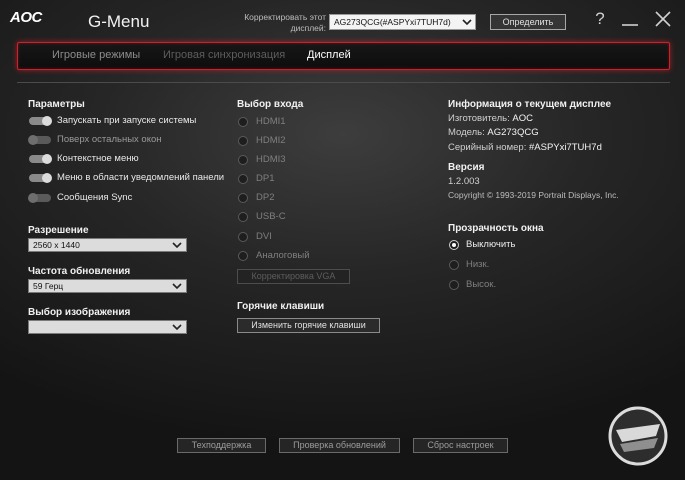 This screenshot has height=480, width=685. Describe the element at coordinates (530, 104) in the screenshot. I see `info-title: Информация о текущем дисплее` at that location.